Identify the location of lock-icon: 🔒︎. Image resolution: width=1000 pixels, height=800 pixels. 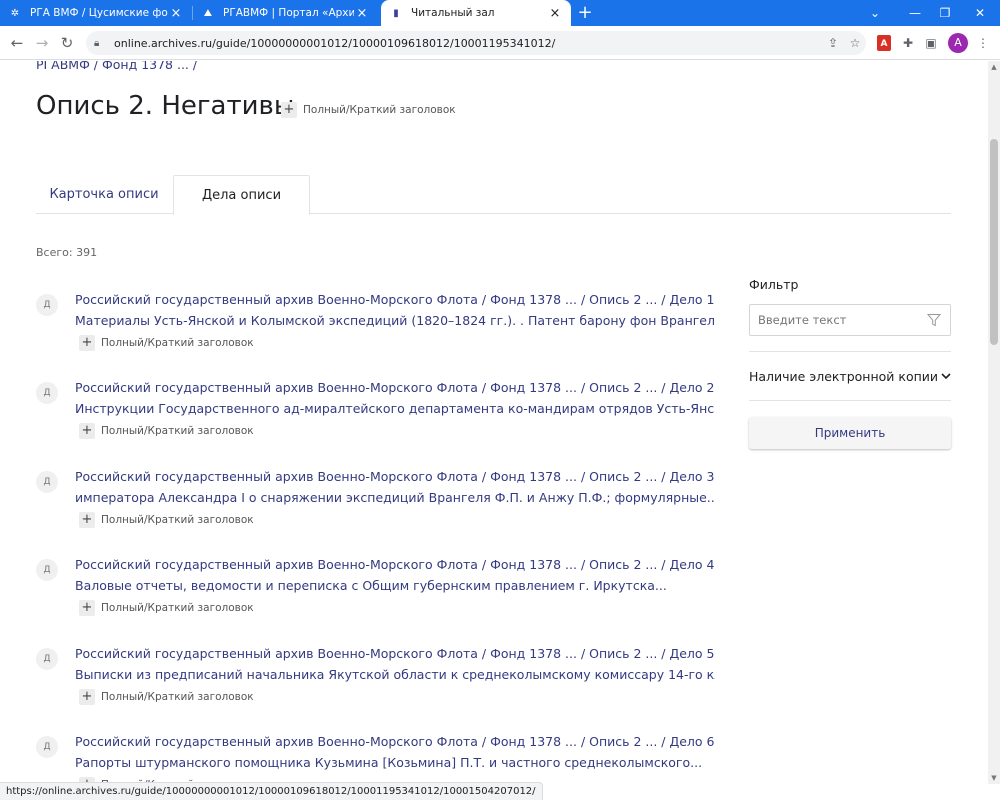
(97, 43).